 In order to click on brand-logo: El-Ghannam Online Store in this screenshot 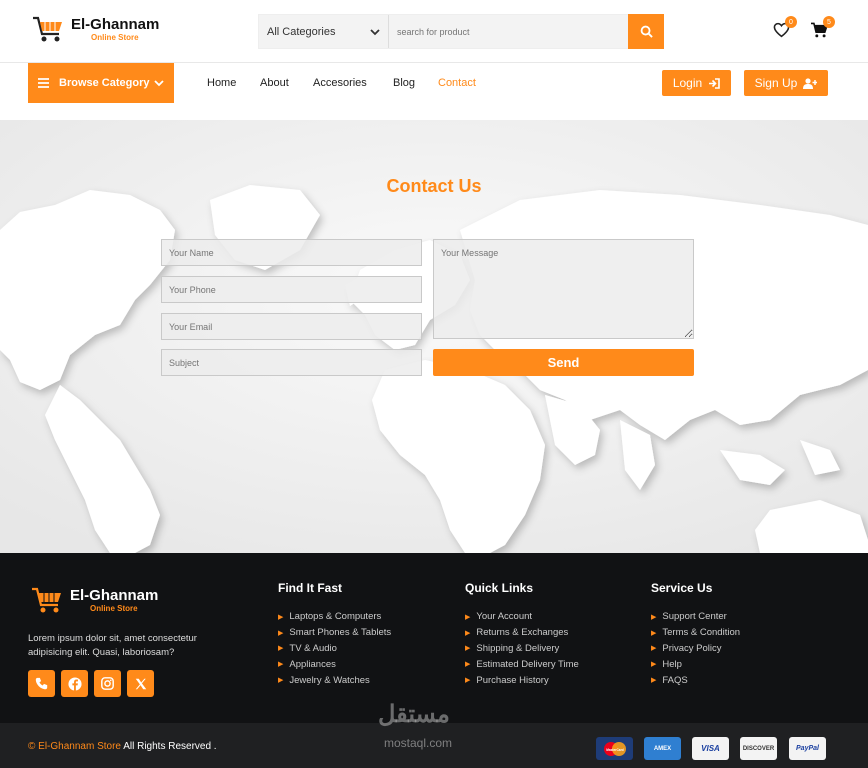, I will do `click(95, 29)`.